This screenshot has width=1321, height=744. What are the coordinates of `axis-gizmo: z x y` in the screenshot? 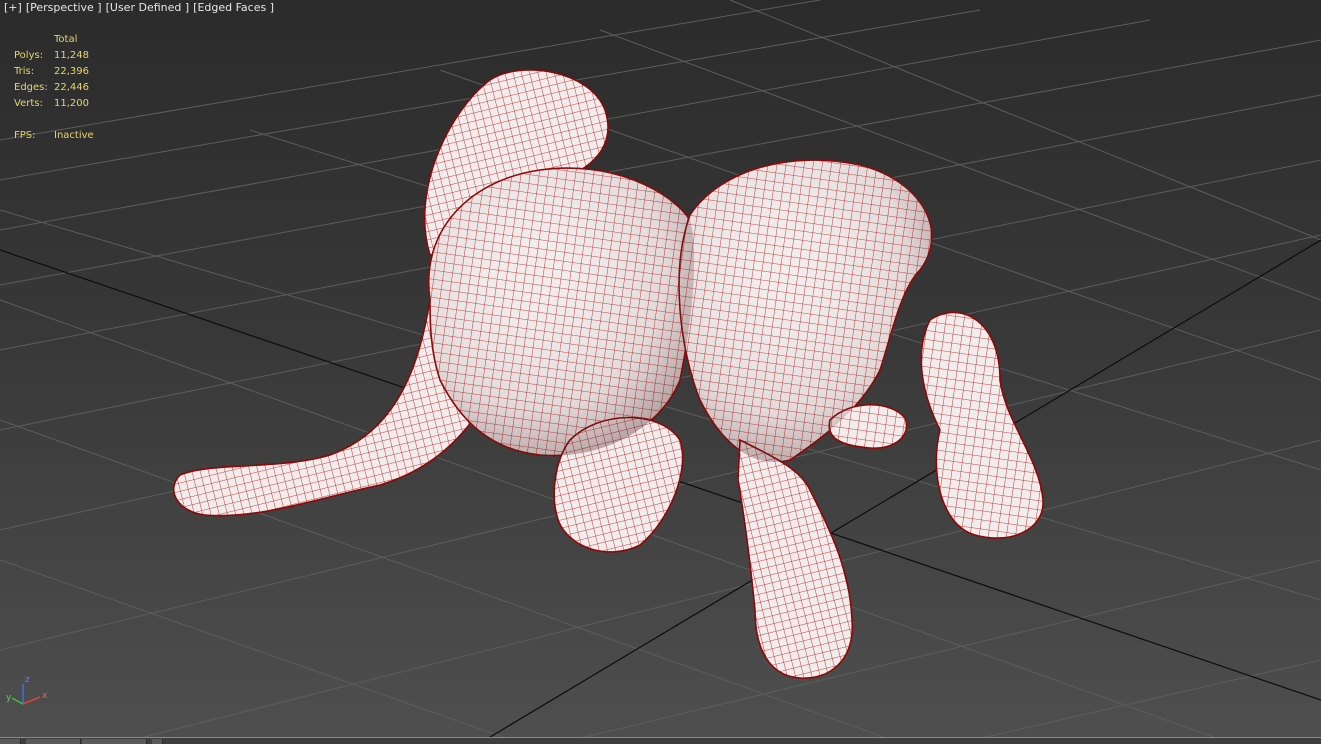 It's located at (27, 690).